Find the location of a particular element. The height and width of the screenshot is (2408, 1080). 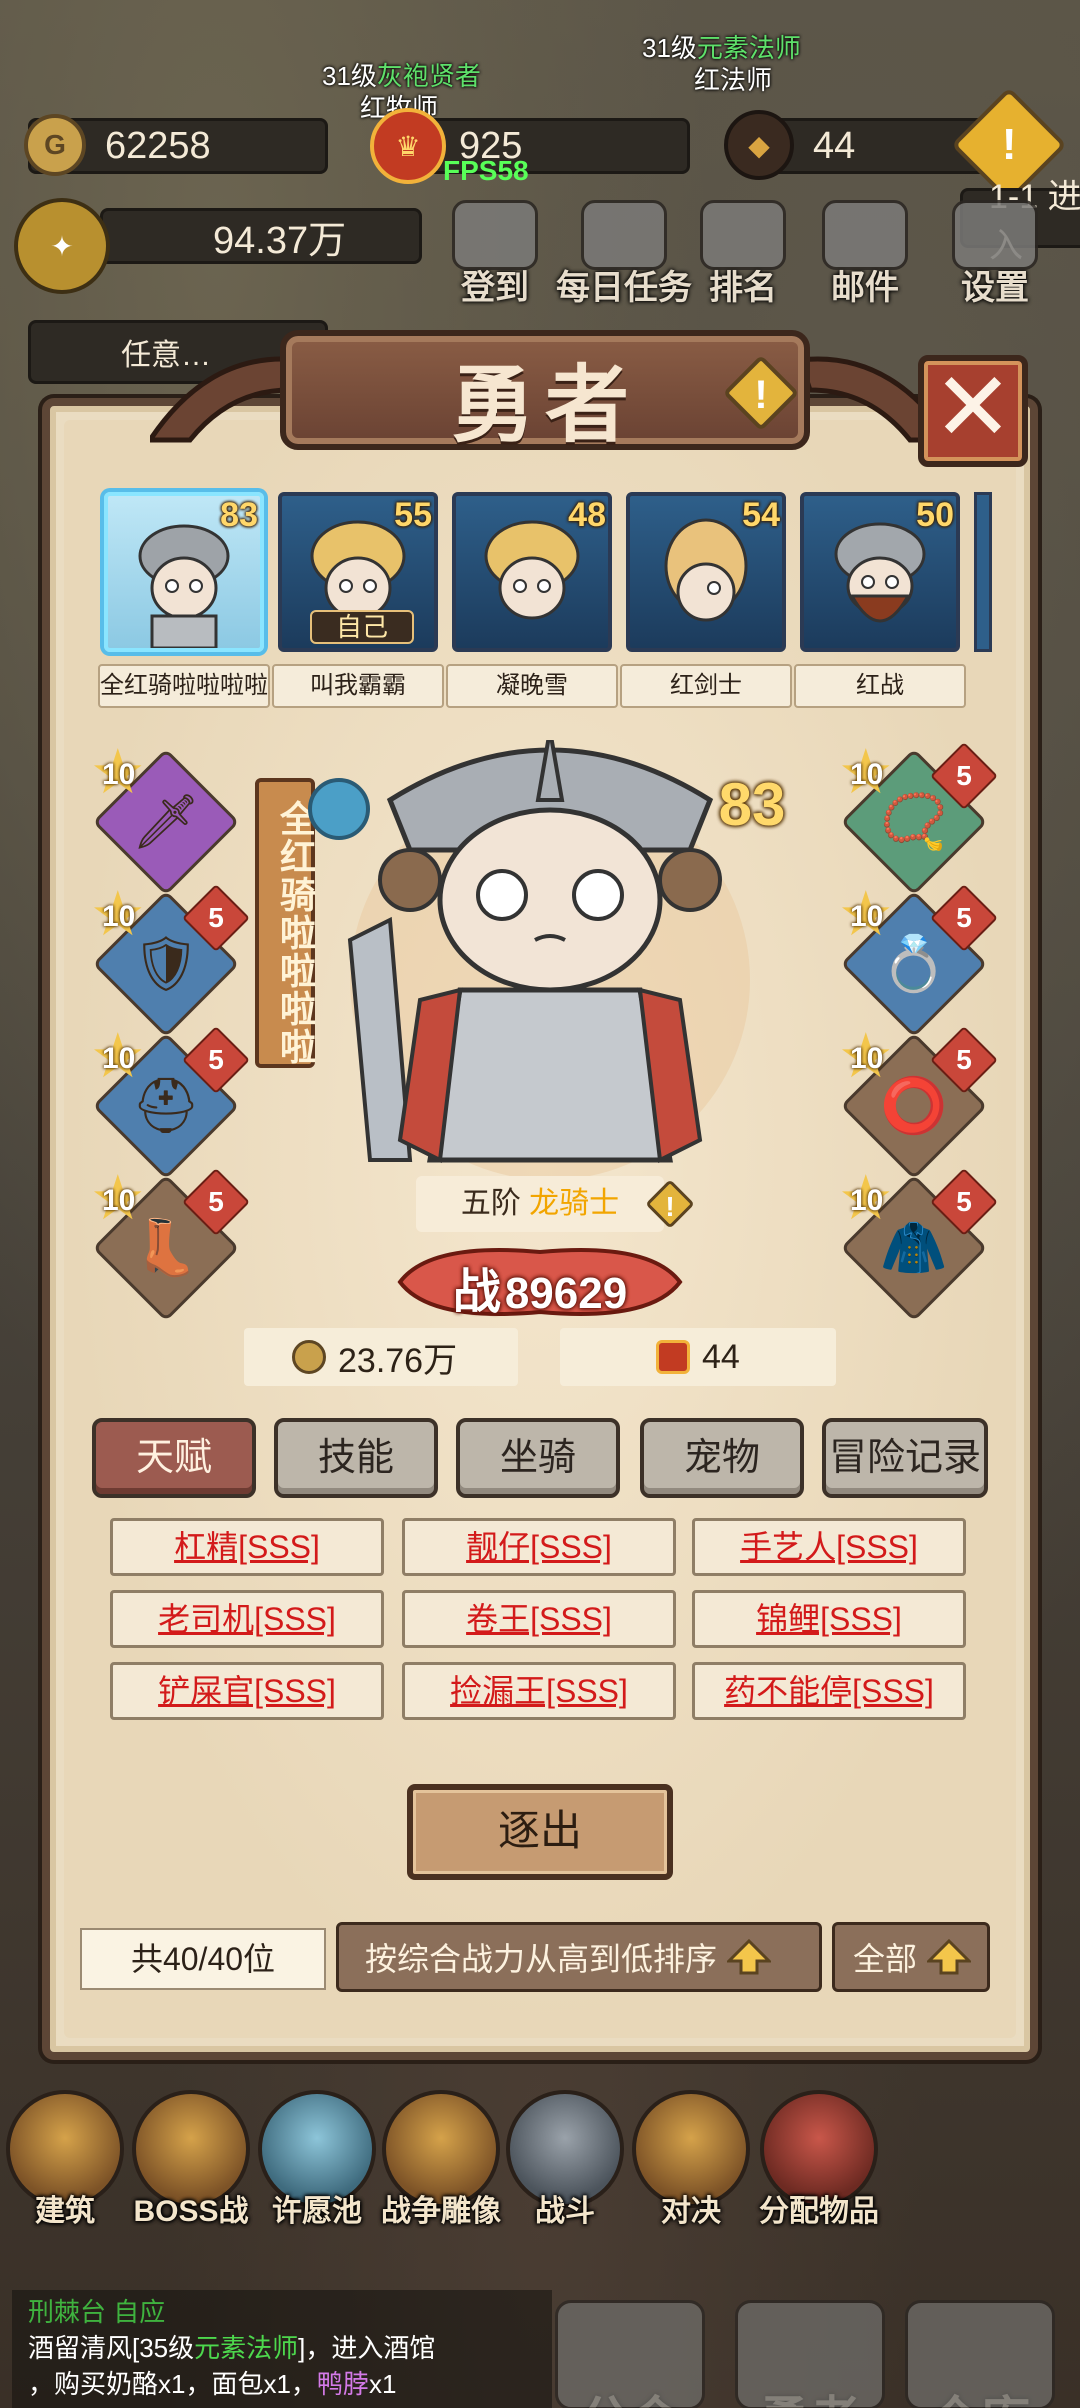

filter-button: 全部 is located at coordinates (911, 1957).